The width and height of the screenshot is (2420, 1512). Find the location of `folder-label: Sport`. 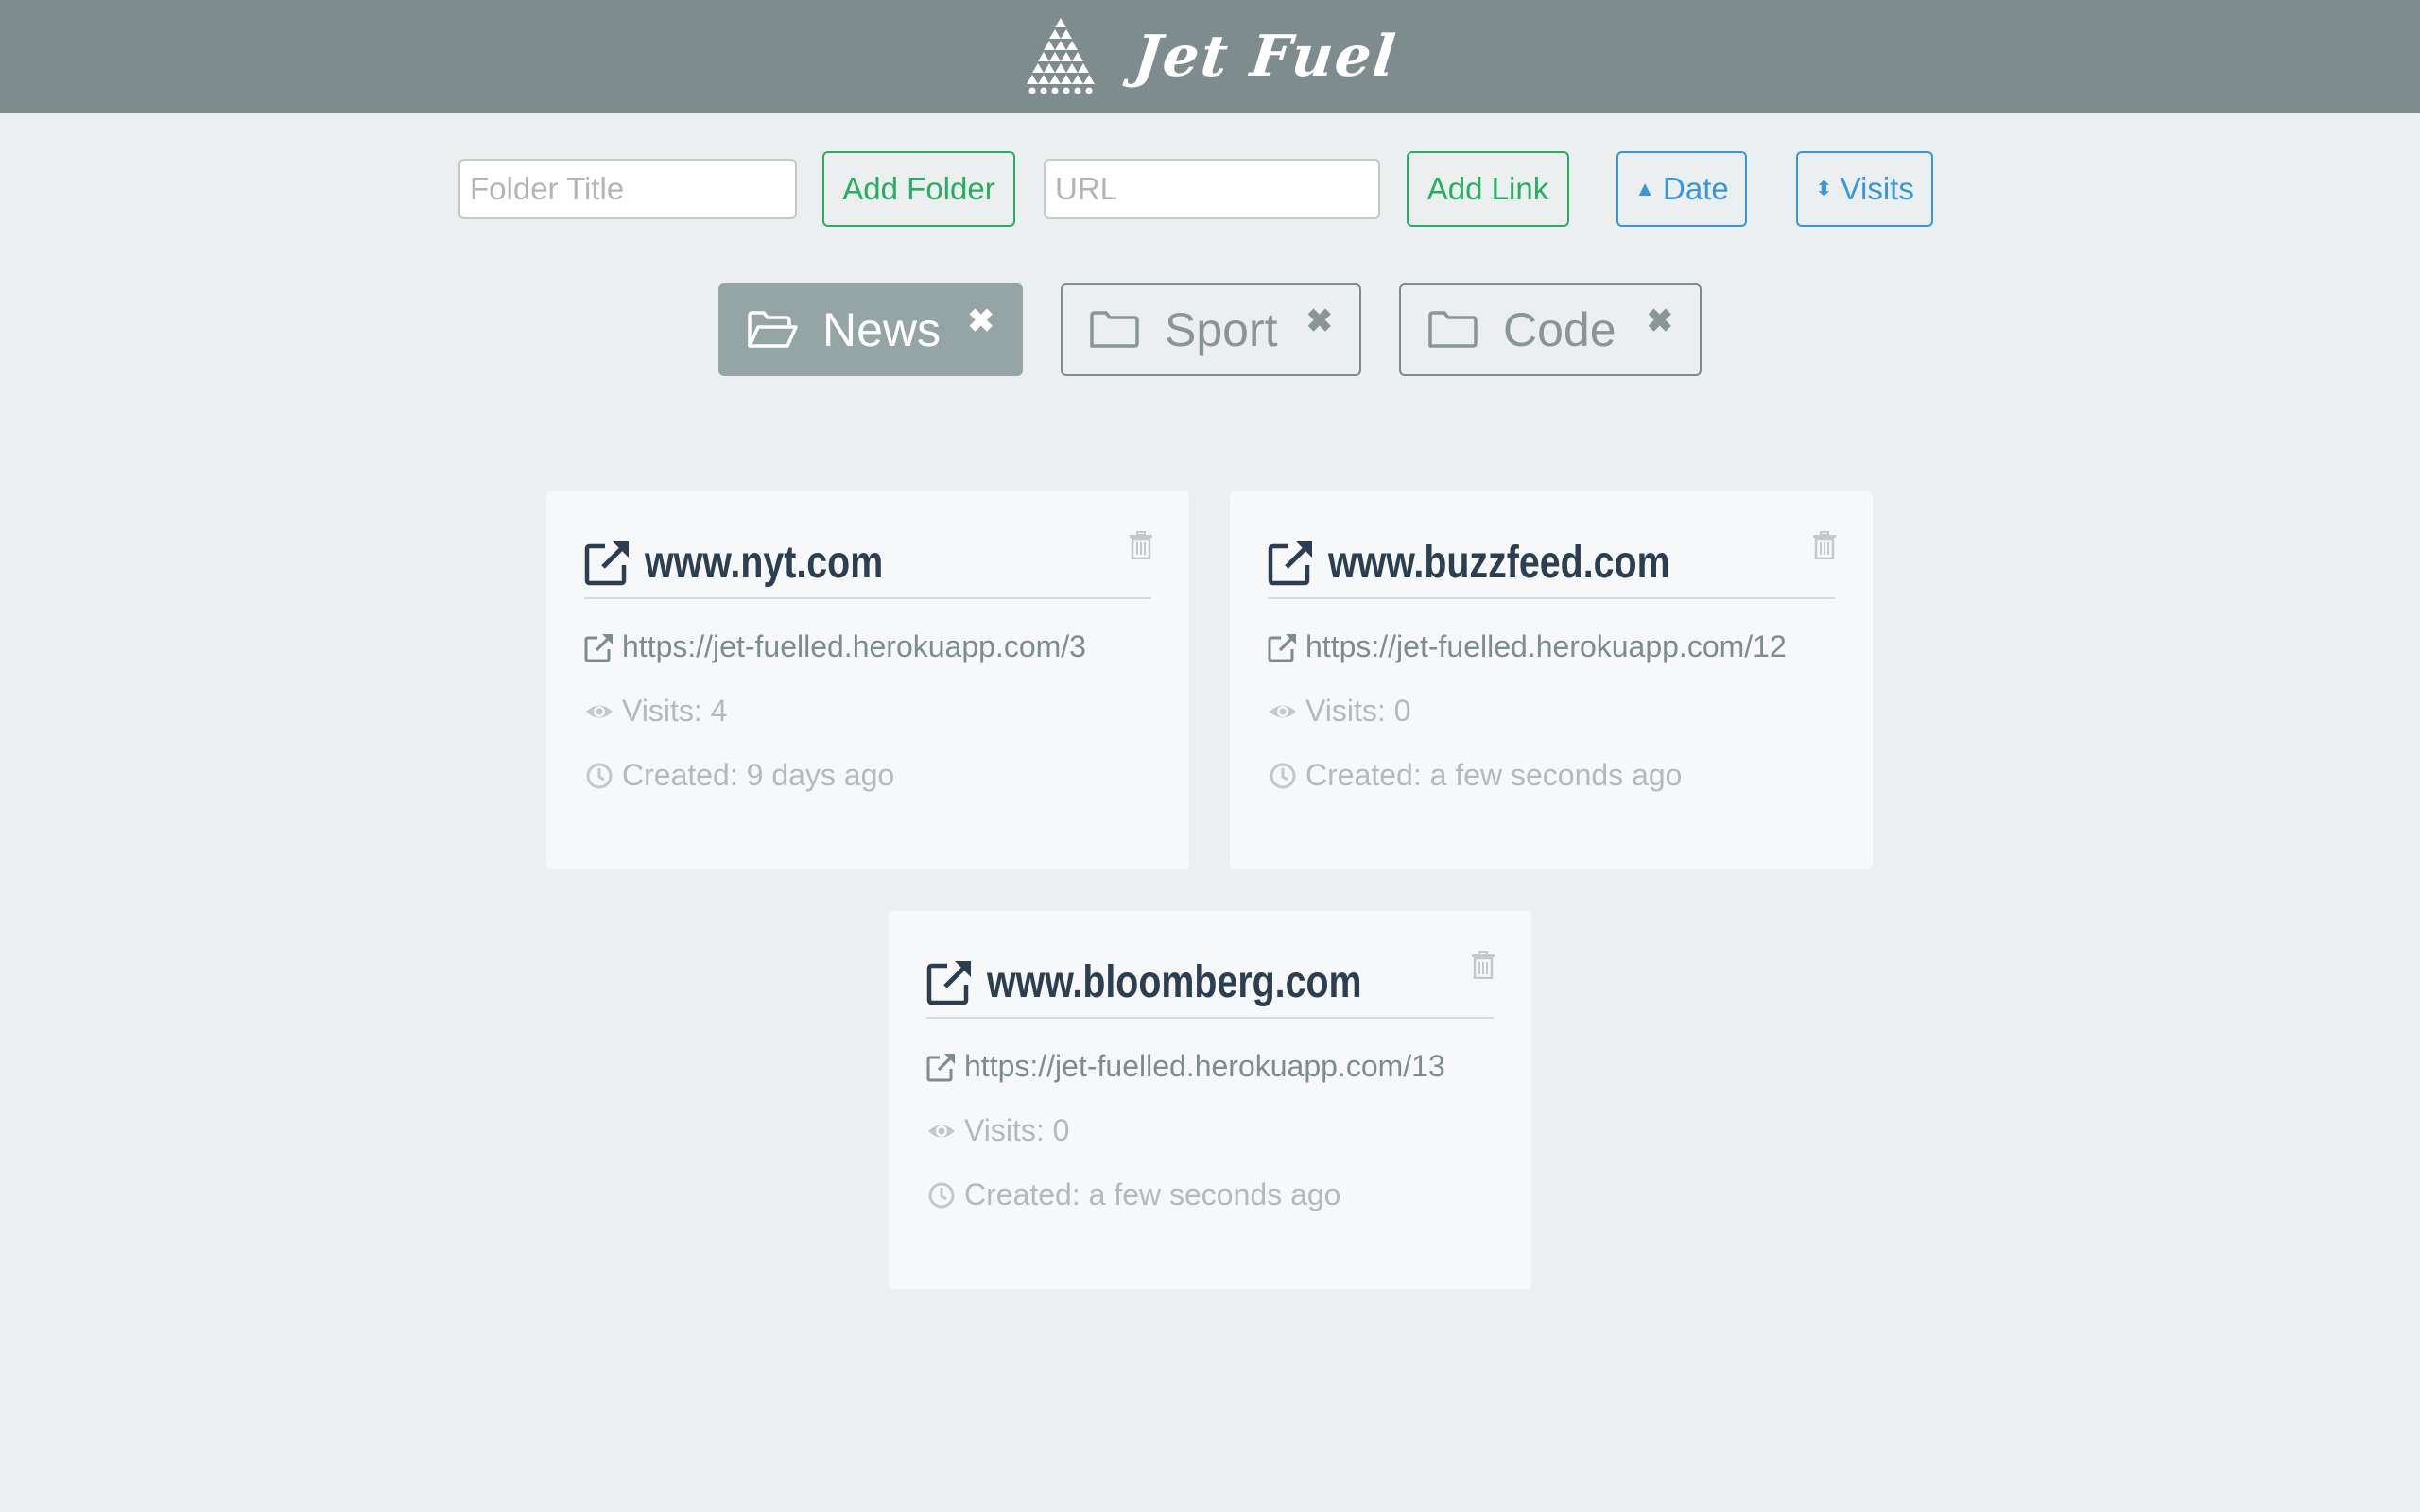

folder-label: Sport is located at coordinates (1221, 329).